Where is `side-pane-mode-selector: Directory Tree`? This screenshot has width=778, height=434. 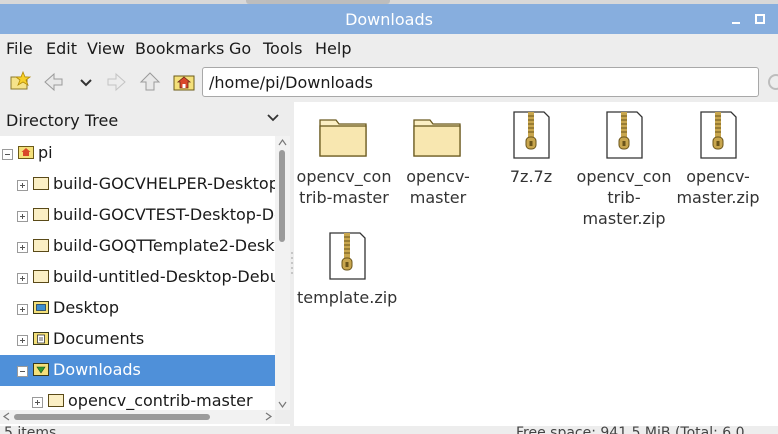 side-pane-mode-selector: Directory Tree is located at coordinates (145, 119).